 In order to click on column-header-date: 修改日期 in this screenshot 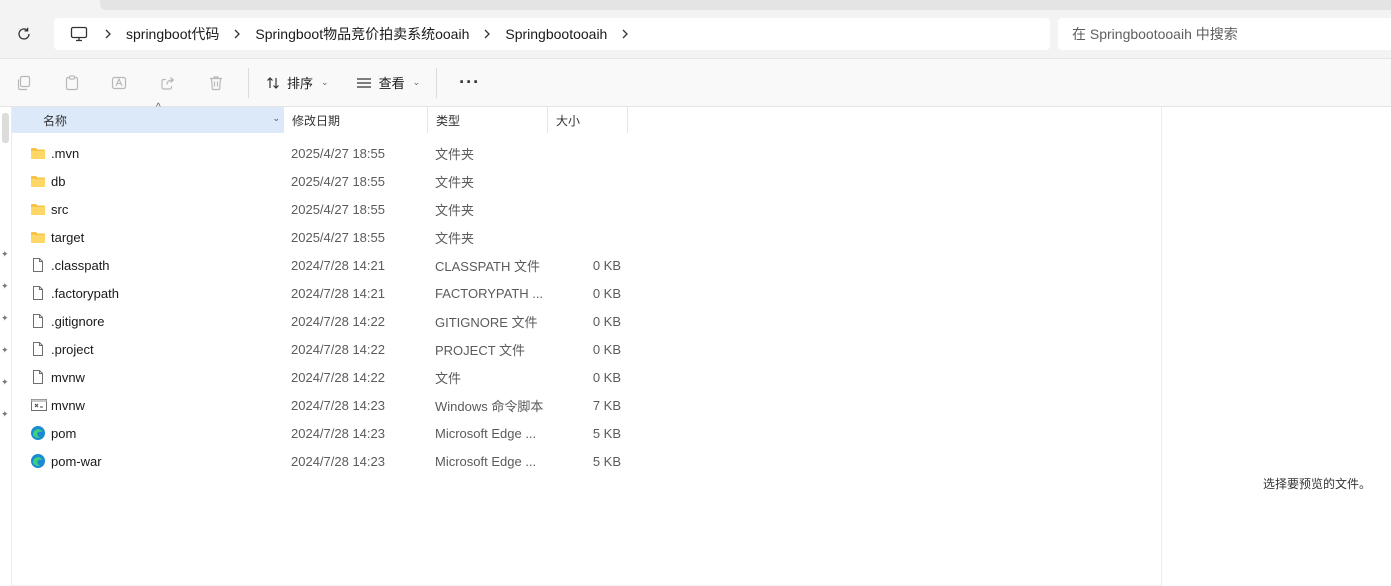, I will do `click(356, 120)`.